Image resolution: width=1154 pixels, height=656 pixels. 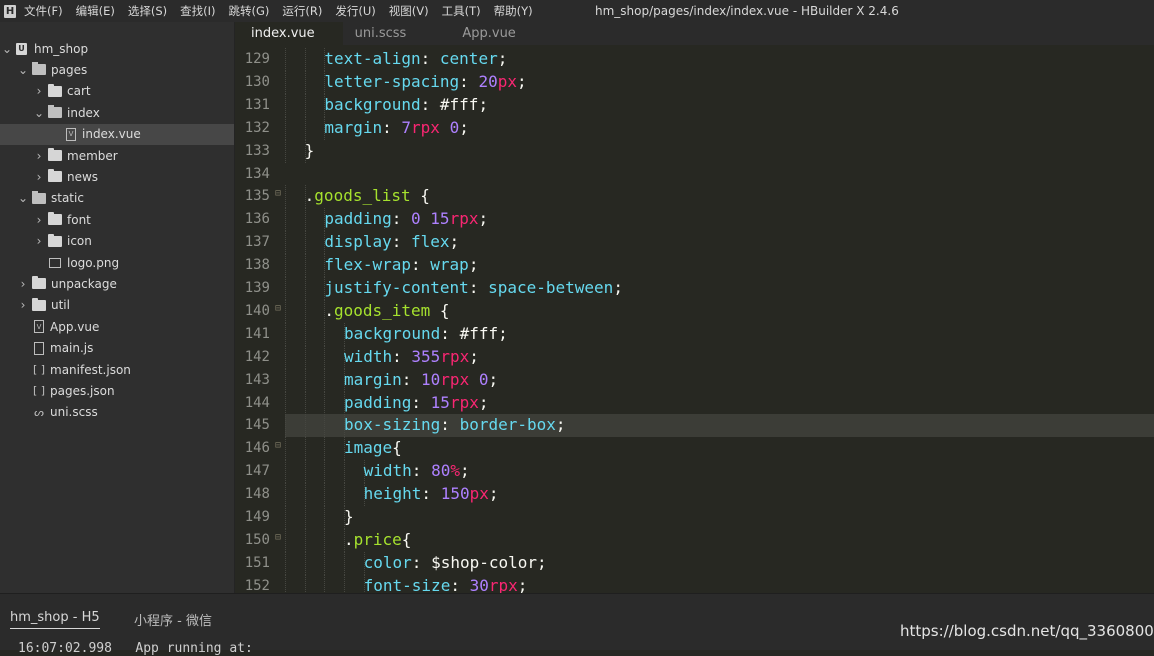 What do you see at coordinates (117, 262) in the screenshot?
I see `tree-item: logo.png` at bounding box center [117, 262].